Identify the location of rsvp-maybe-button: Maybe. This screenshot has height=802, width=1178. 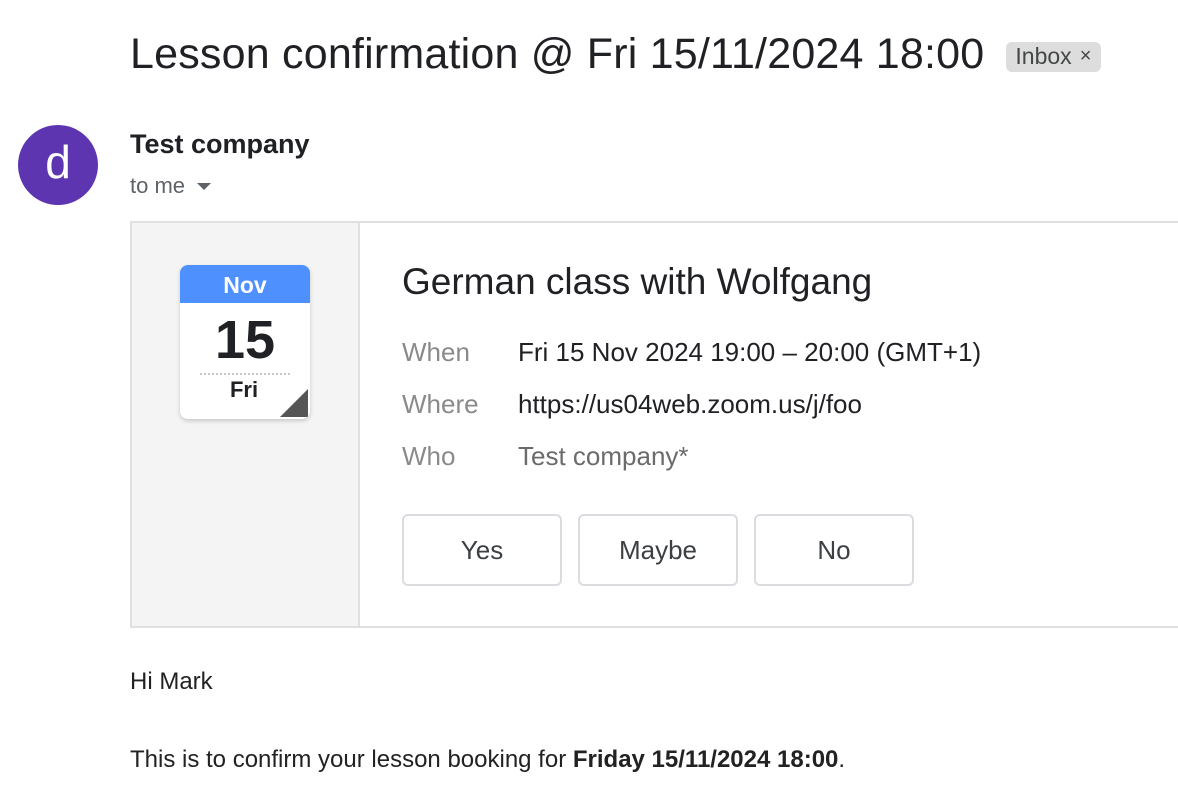
(658, 550).